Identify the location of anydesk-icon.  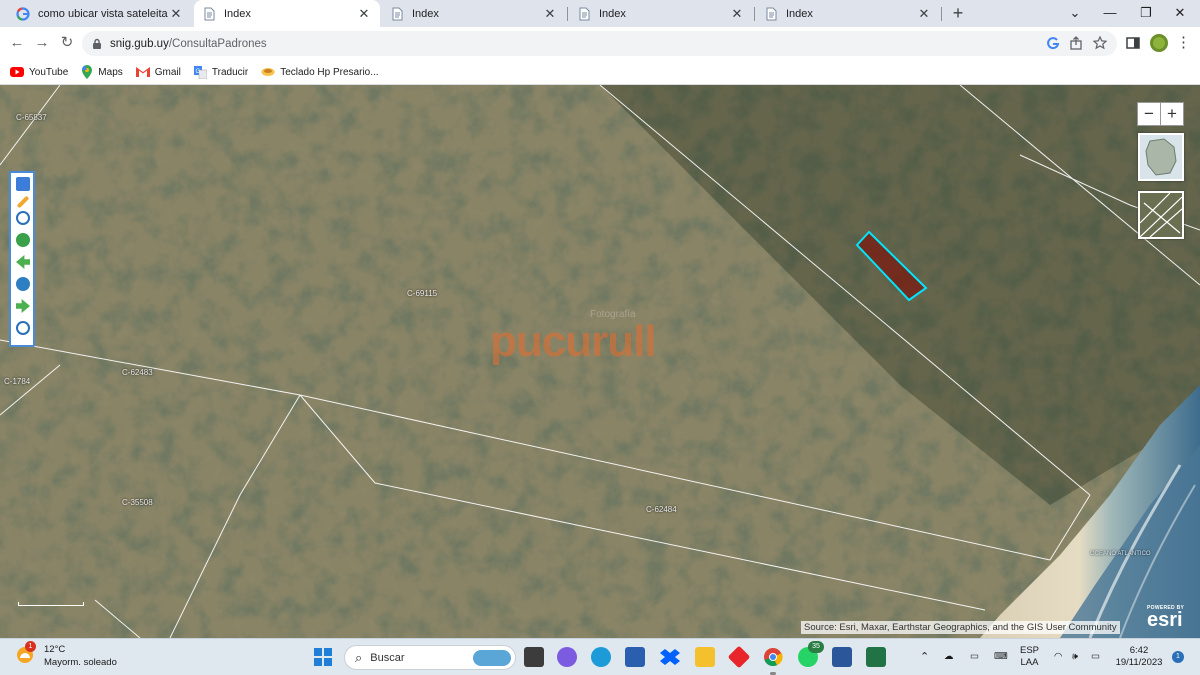
(739, 657).